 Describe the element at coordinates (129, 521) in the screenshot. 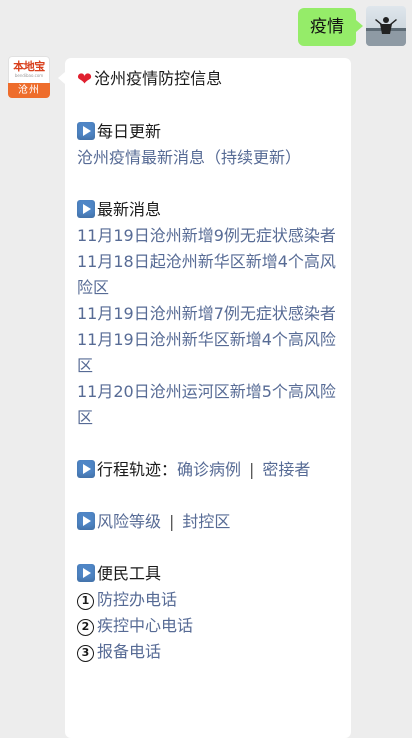

I see `risk-level-link: 风险等级` at that location.